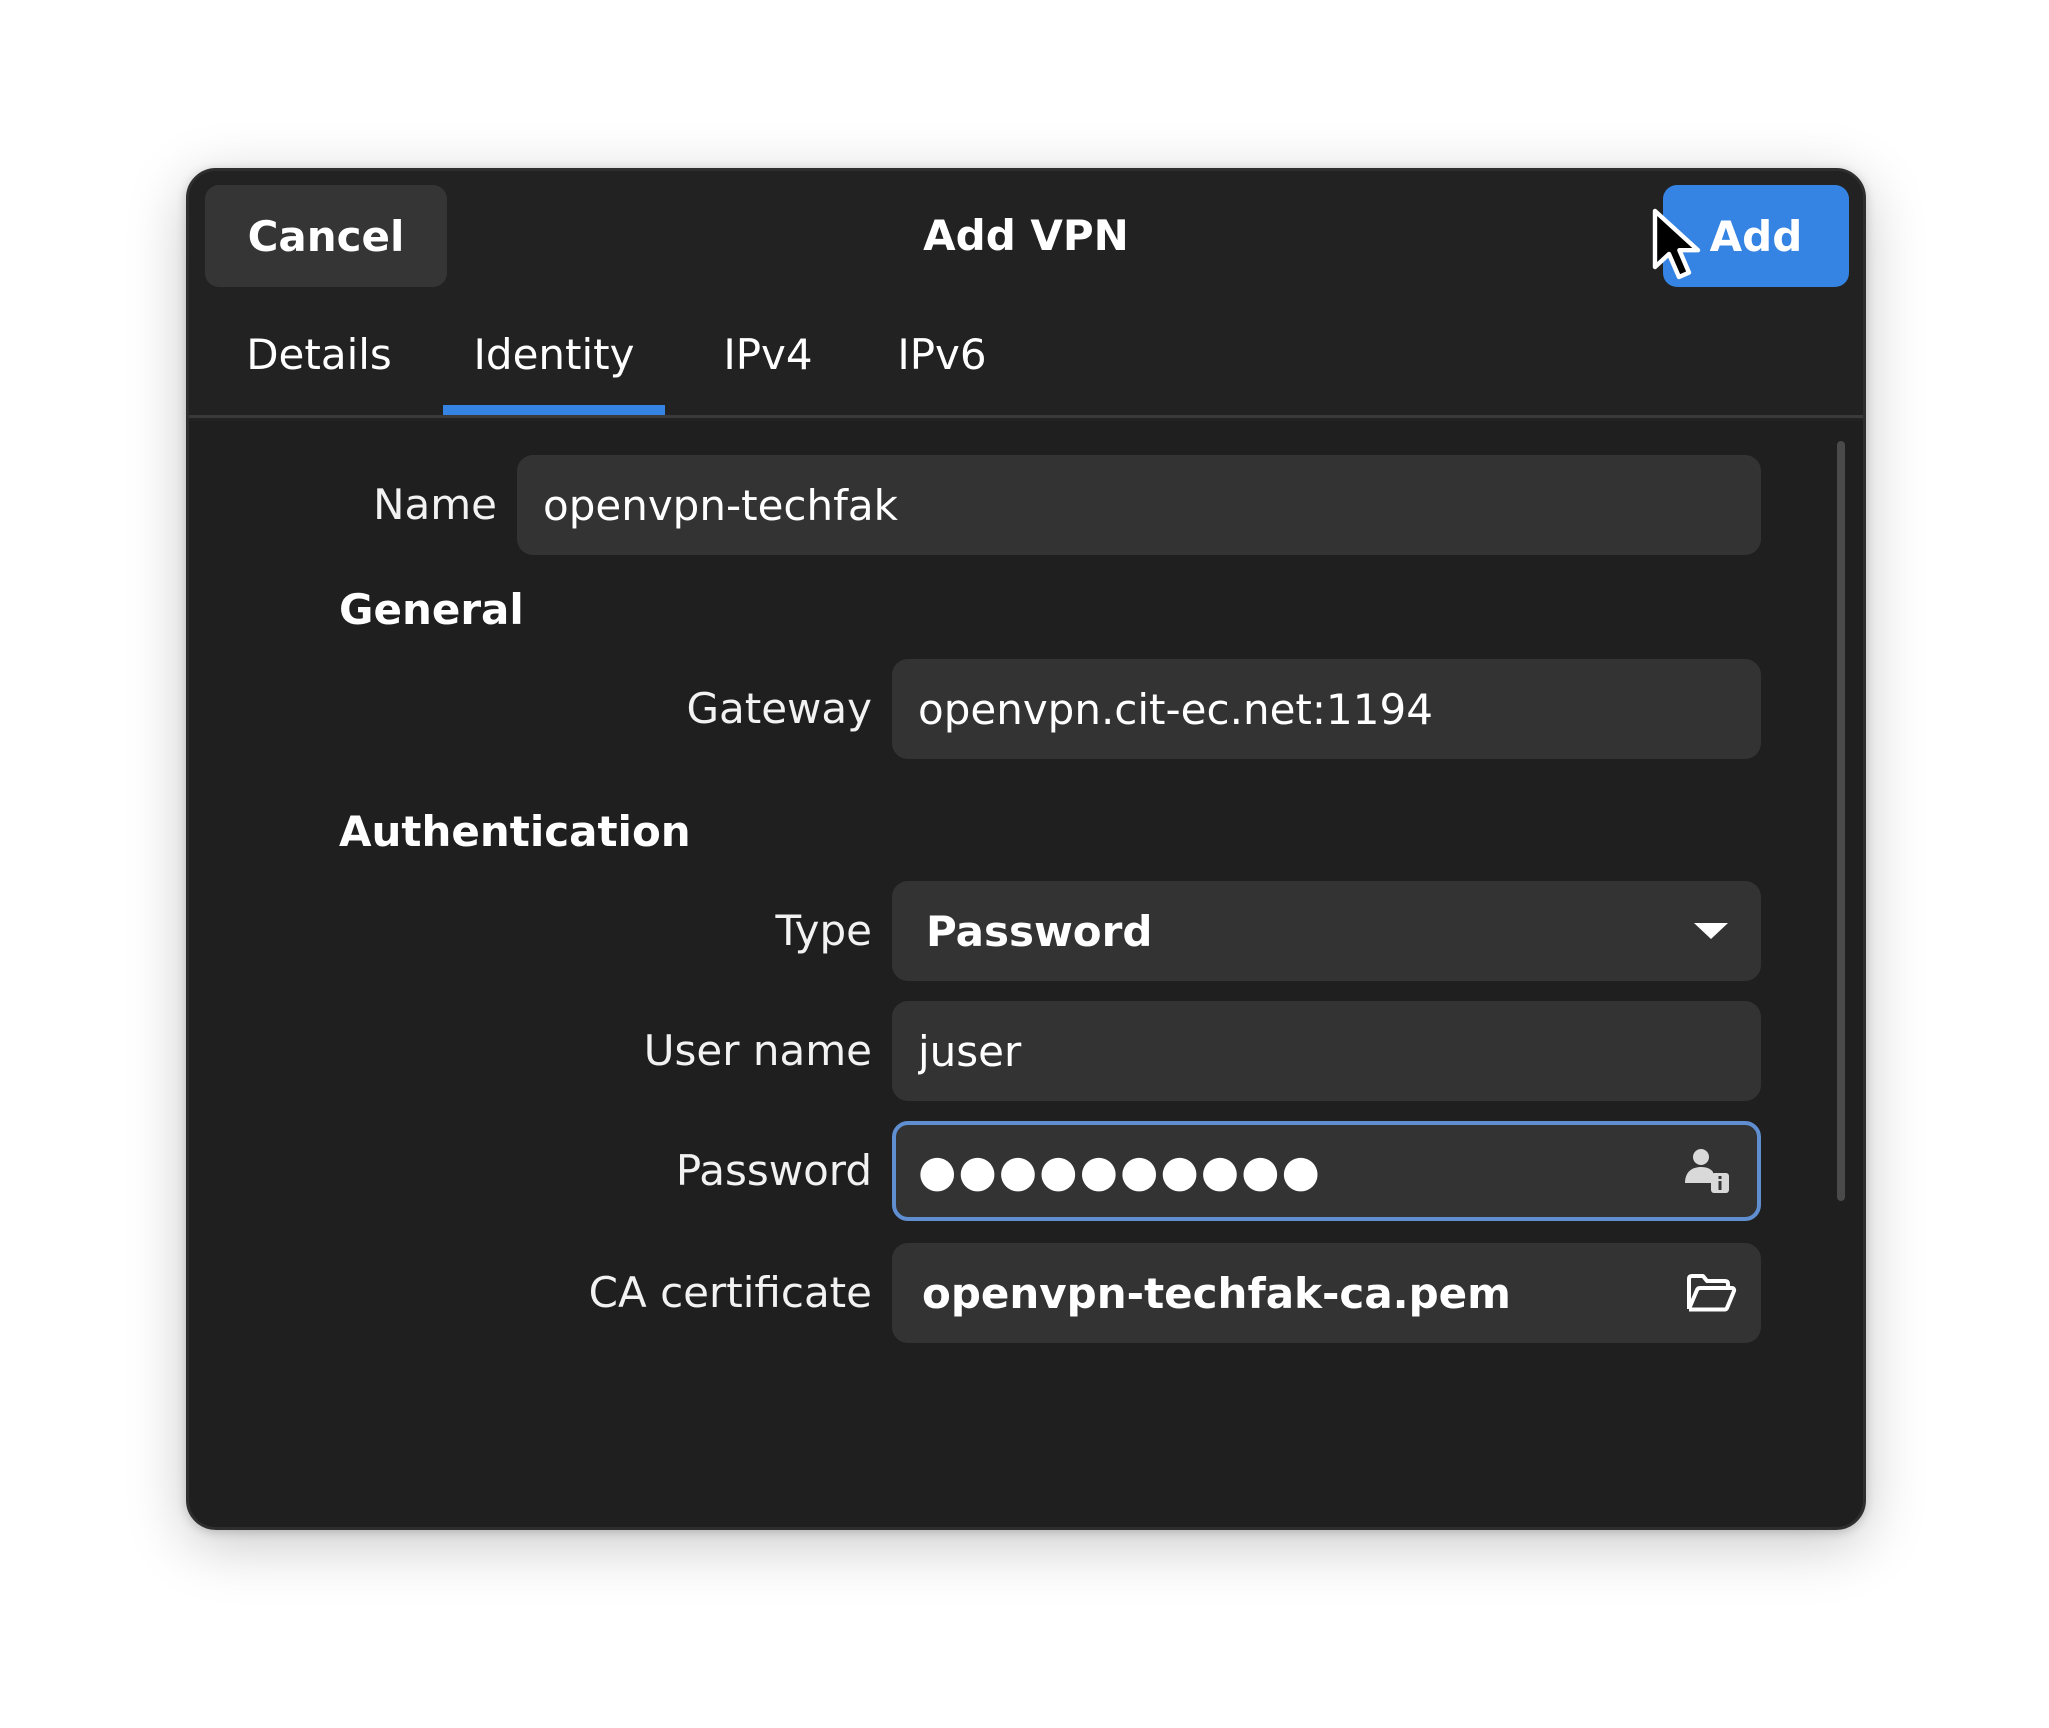  Describe the element at coordinates (1326, 931) in the screenshot. I see `type-dropdown: Password` at that location.